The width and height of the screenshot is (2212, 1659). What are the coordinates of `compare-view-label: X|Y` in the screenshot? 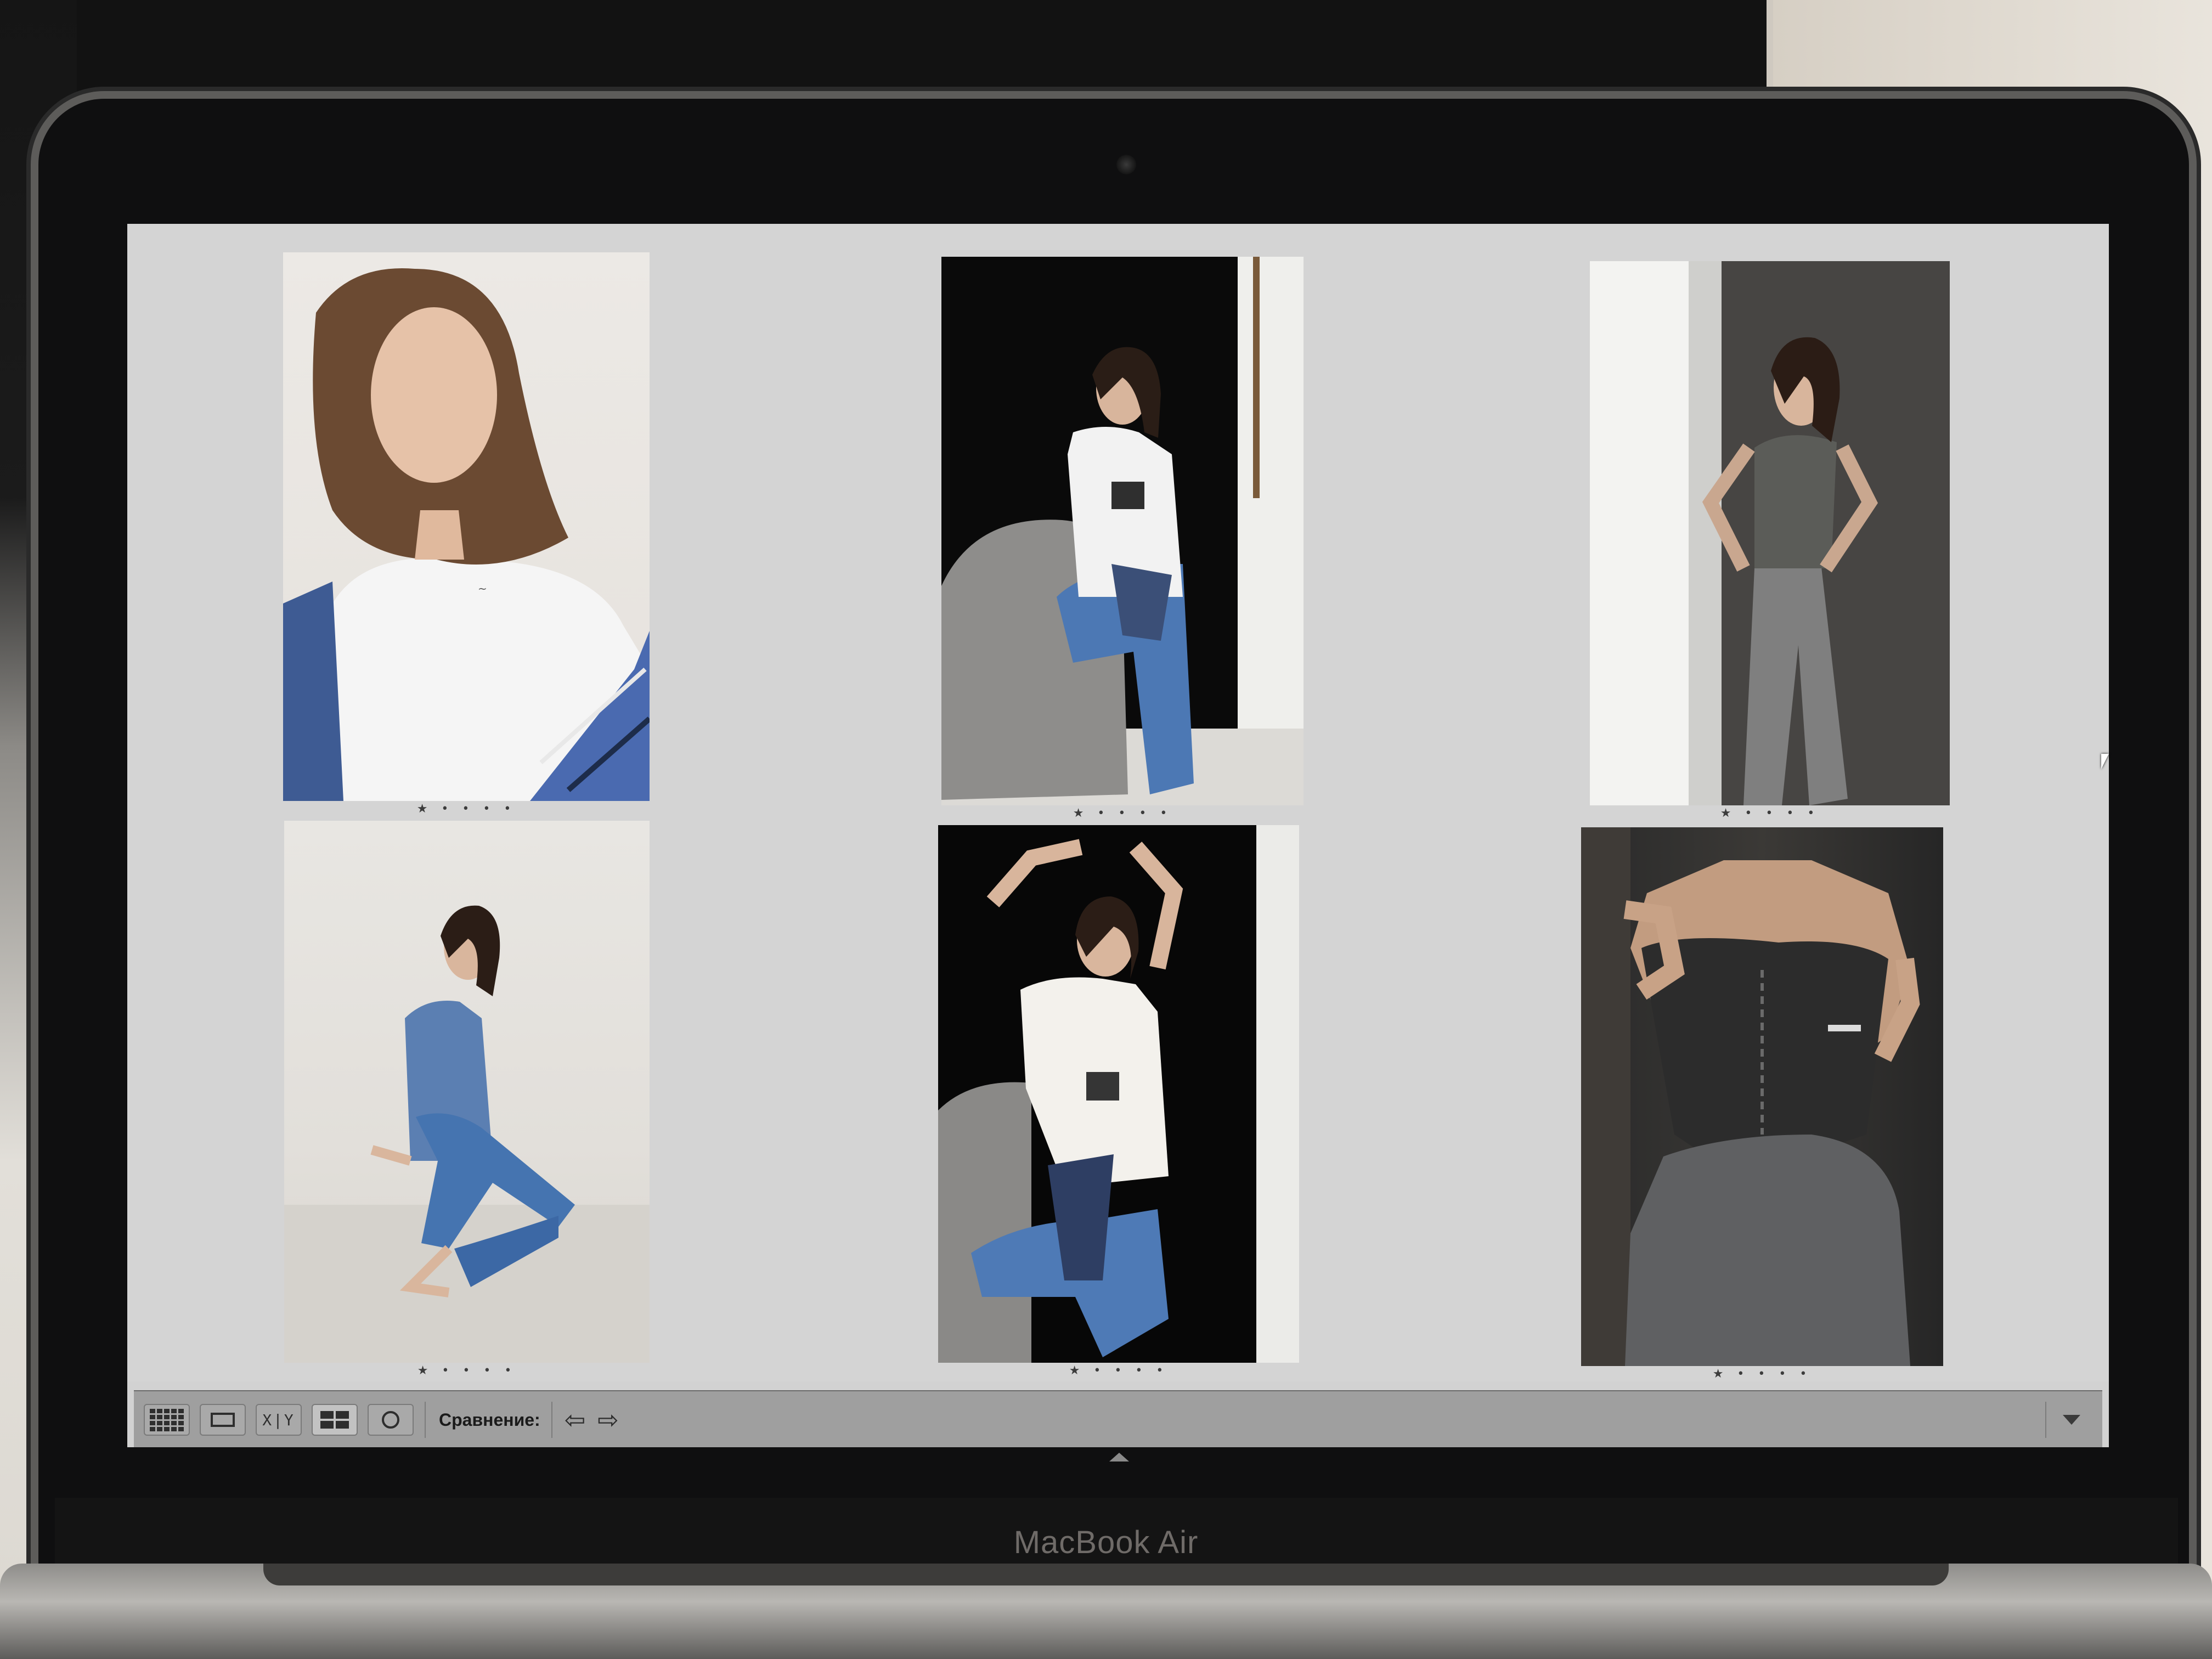 It's located at (278, 1420).